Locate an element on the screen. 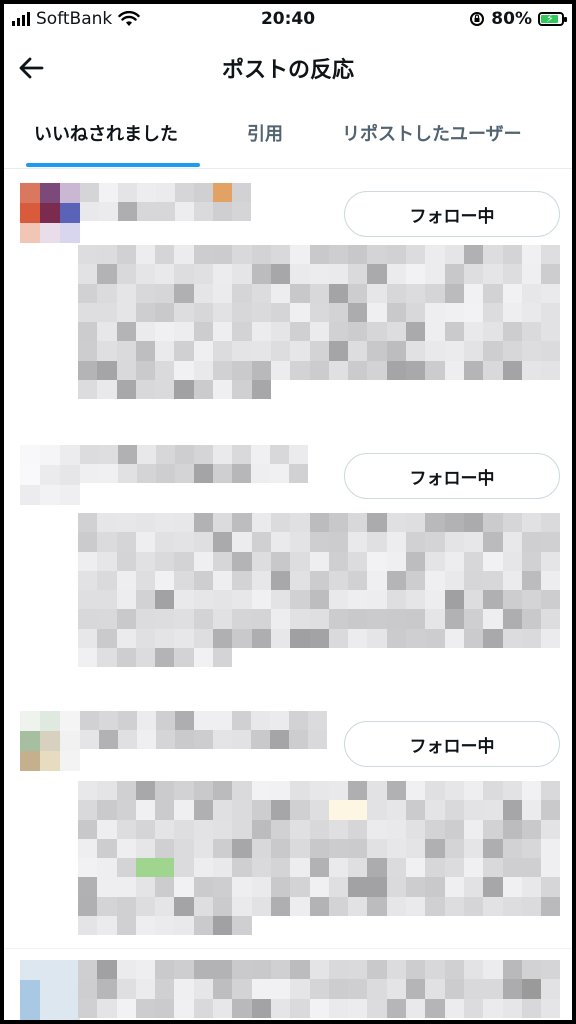 This screenshot has height=1024, width=576. status-bar-right: 80% ⚡ is located at coordinates (518, 19).